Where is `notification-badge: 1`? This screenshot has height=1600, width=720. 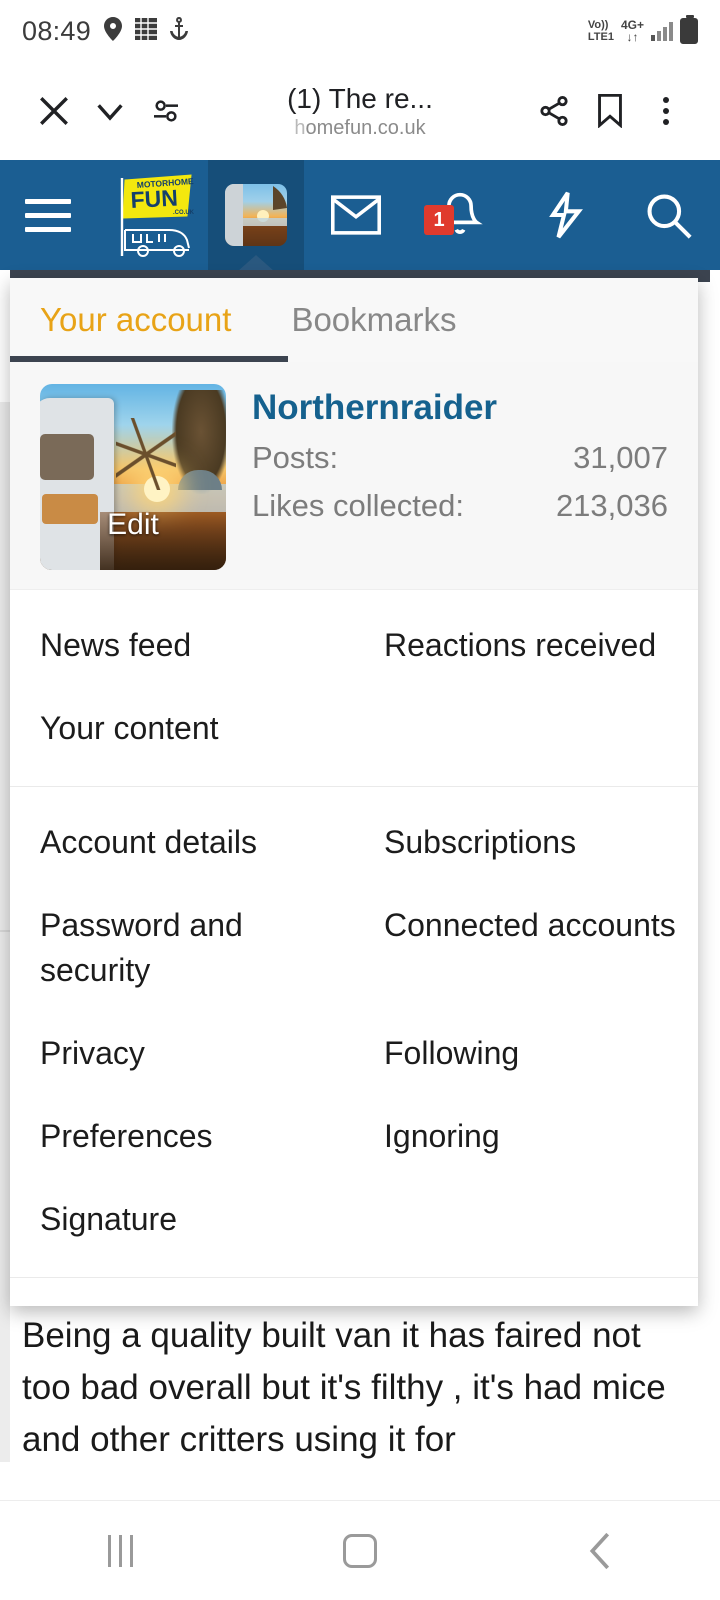 notification-badge: 1 is located at coordinates (439, 220).